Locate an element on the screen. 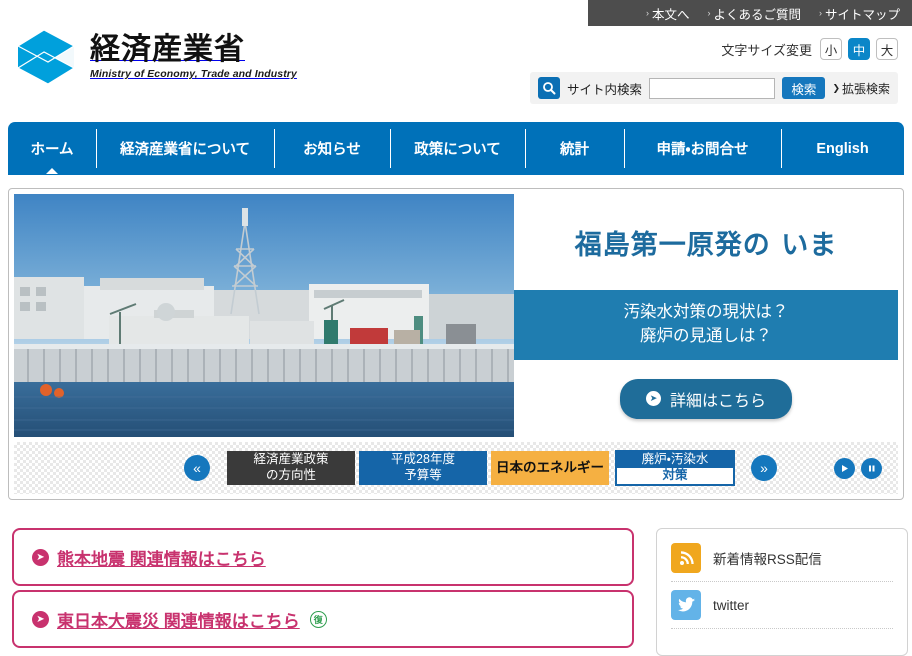 The image size is (912, 656). font-size-label: 文字サイズ変更 is located at coordinates (766, 50).